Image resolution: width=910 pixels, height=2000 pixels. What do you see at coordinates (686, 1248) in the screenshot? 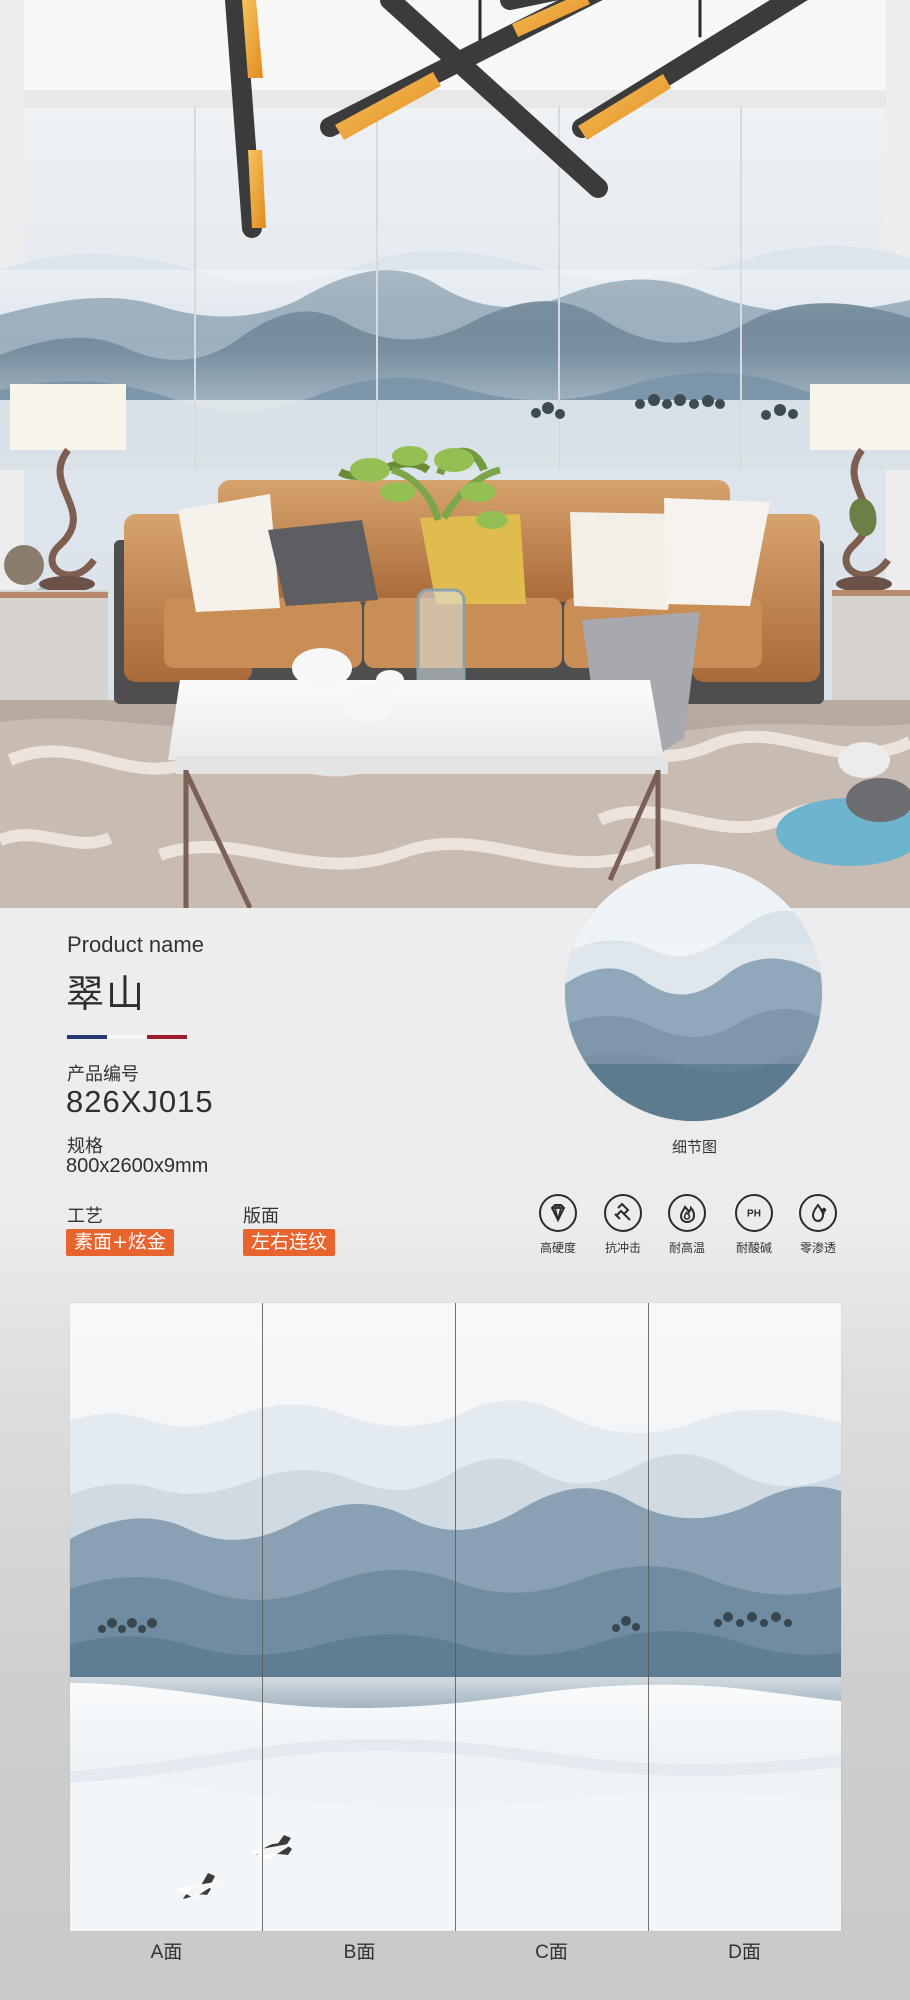
I see `feature-label: 耐高温` at bounding box center [686, 1248].